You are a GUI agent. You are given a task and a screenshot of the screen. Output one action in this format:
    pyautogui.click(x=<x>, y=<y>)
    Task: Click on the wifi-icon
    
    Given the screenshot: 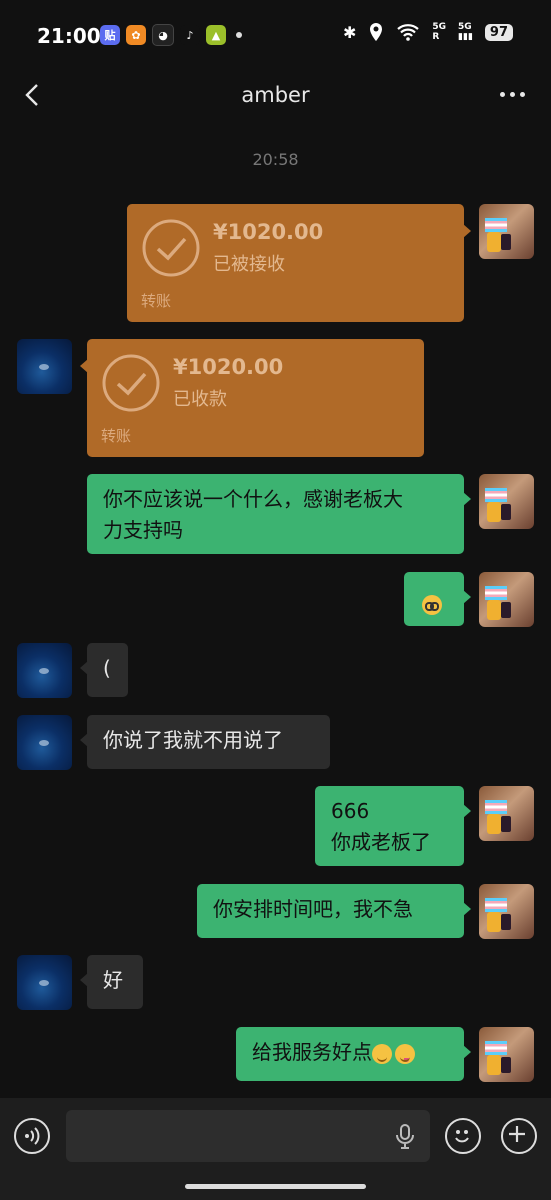 What is the action you would take?
    pyautogui.click(x=408, y=32)
    